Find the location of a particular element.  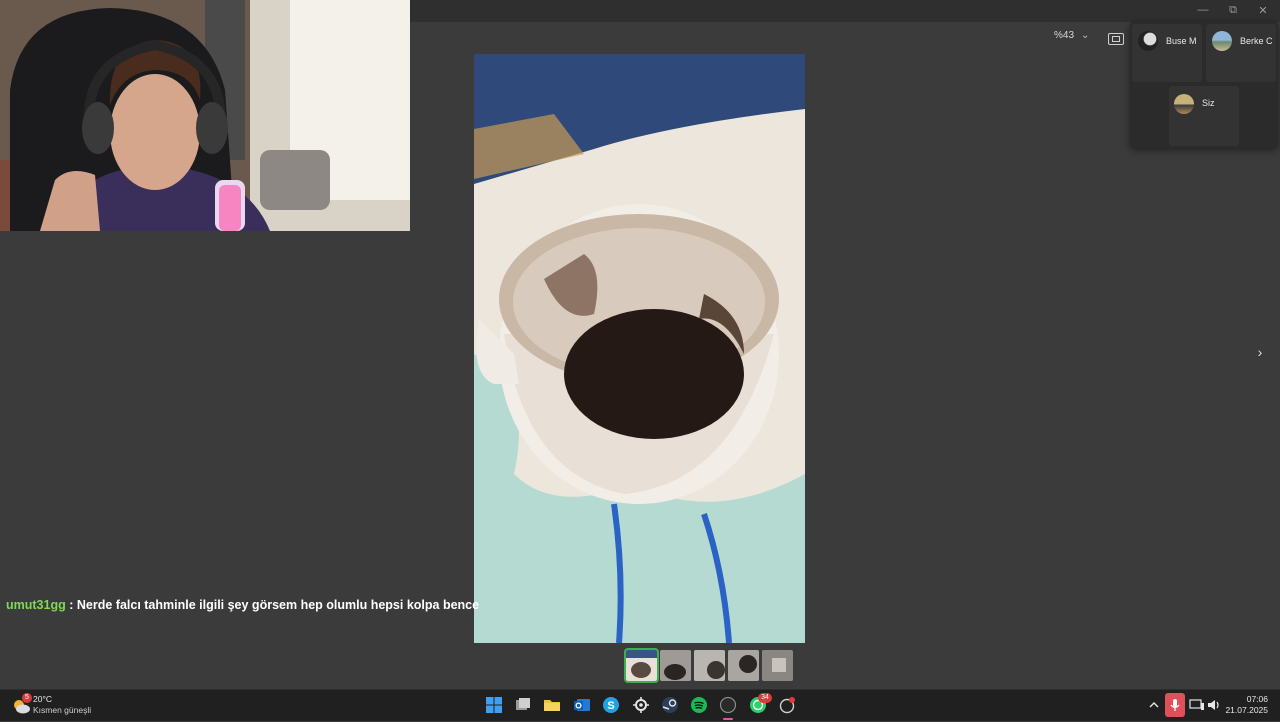

task-view-icon is located at coordinates (523, 705).